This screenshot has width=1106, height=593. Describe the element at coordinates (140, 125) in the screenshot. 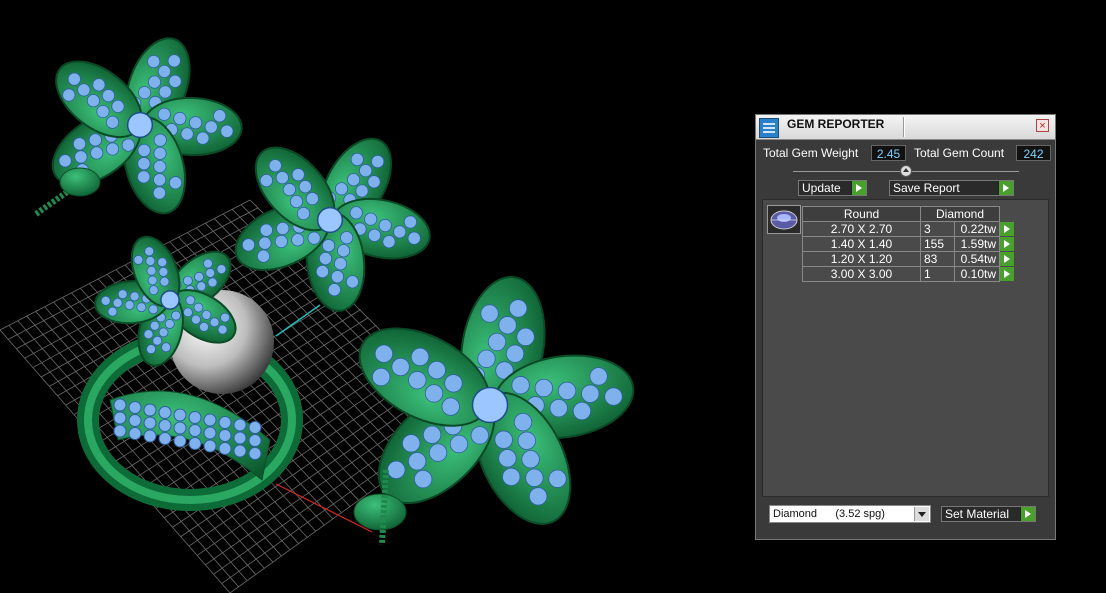

I see `center-gem` at that location.